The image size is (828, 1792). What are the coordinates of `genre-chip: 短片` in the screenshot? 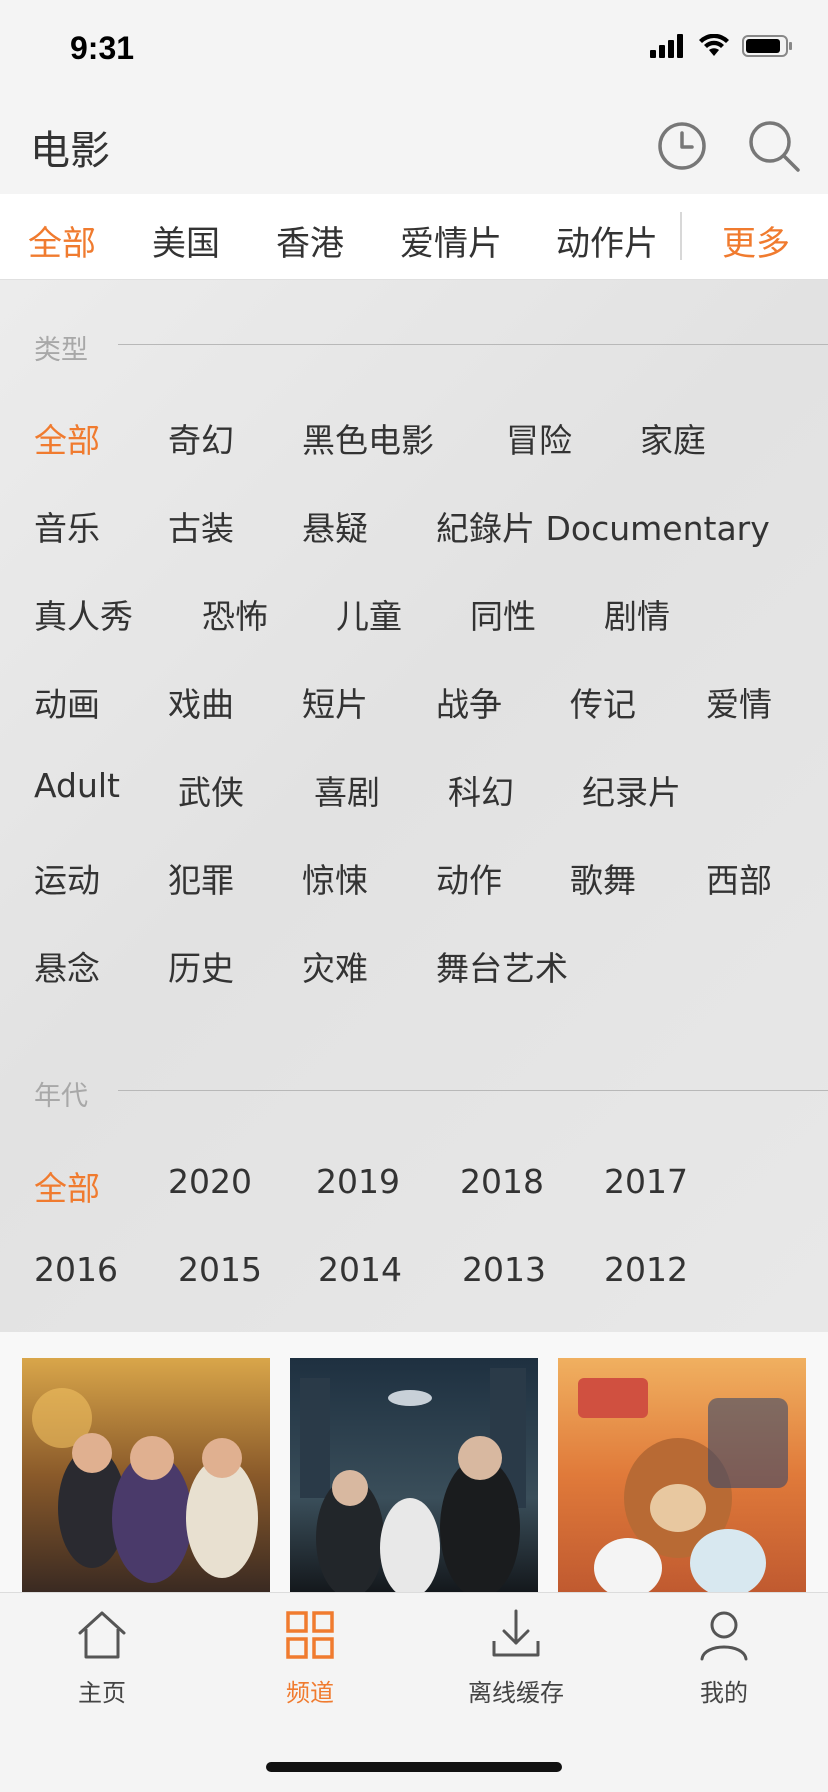 It's located at (335, 702).